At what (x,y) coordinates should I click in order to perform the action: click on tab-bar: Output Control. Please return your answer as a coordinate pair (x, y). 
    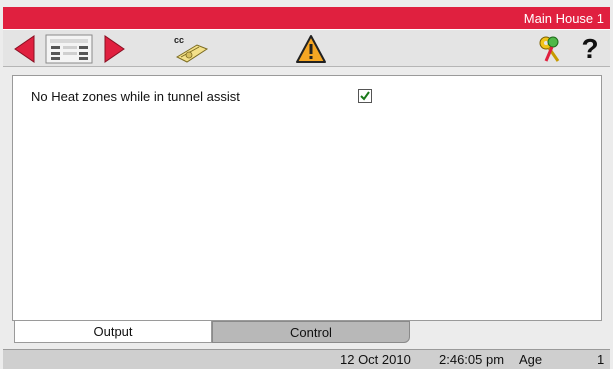
    Looking at the image, I should click on (307, 332).